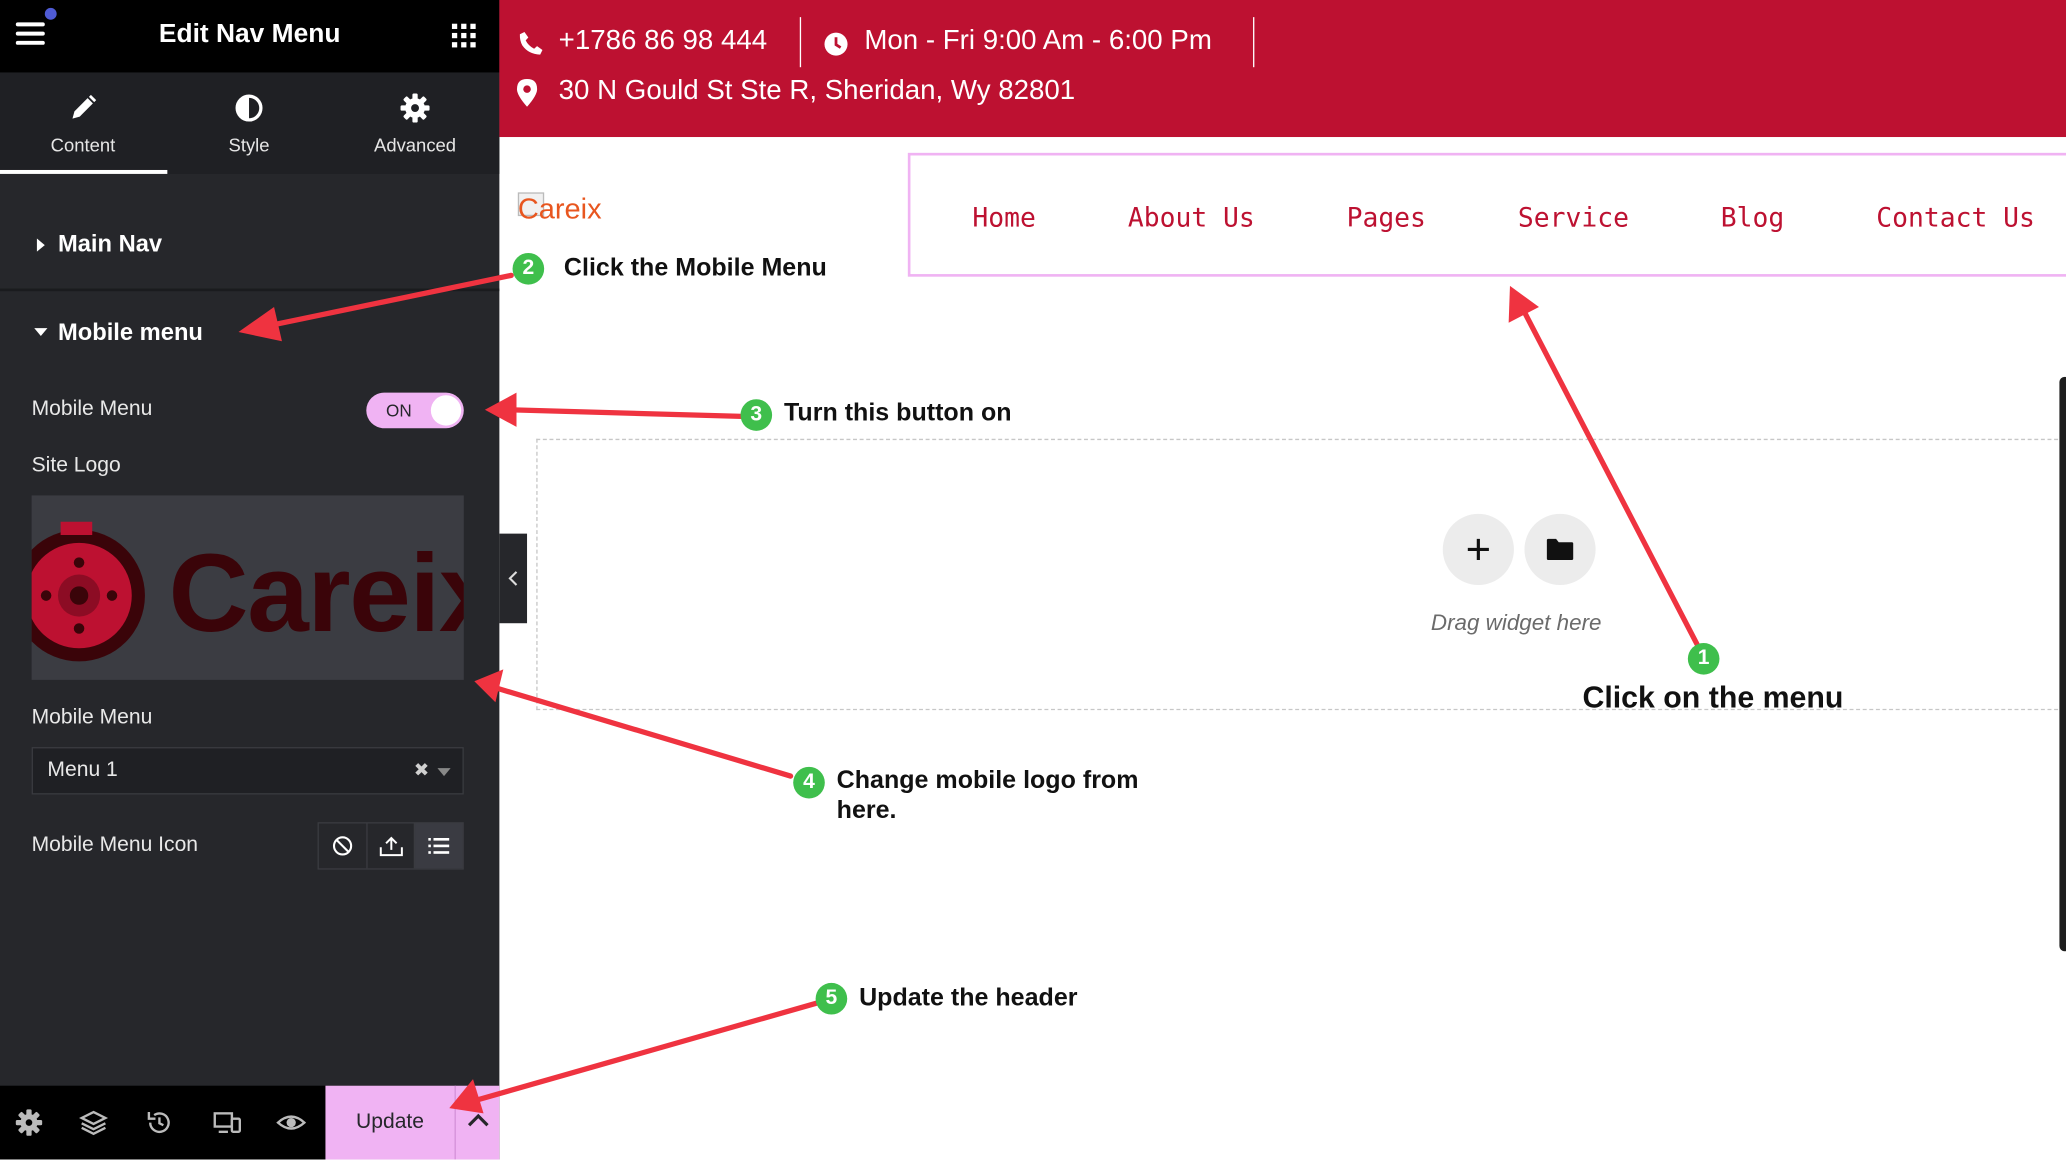 The height and width of the screenshot is (1160, 2066). I want to click on step-note-5: Update the header, so click(968, 998).